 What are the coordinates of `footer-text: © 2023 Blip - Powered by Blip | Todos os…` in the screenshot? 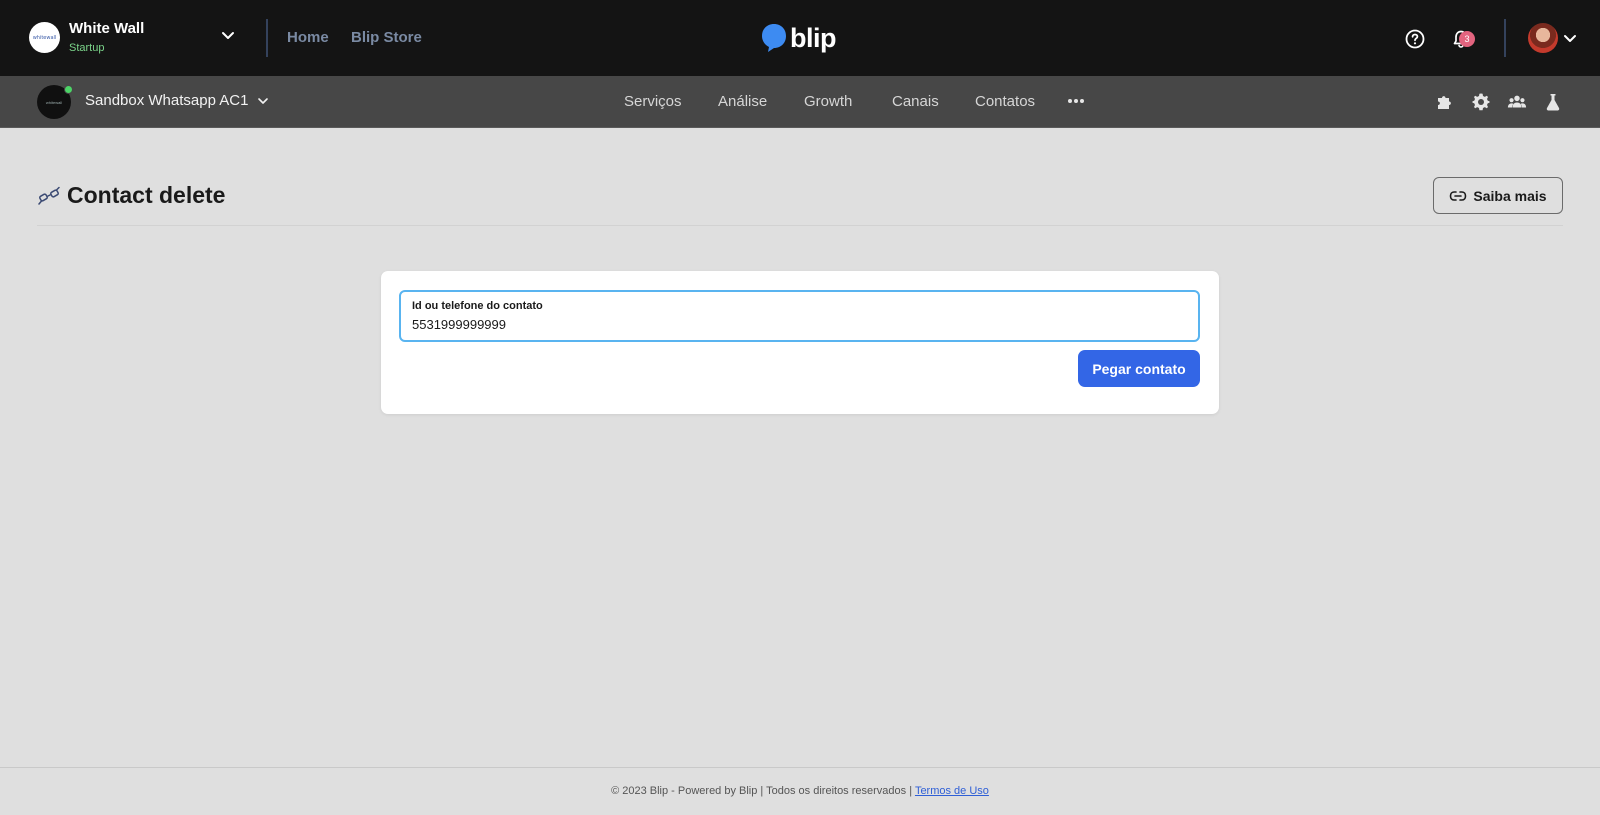 It's located at (800, 791).